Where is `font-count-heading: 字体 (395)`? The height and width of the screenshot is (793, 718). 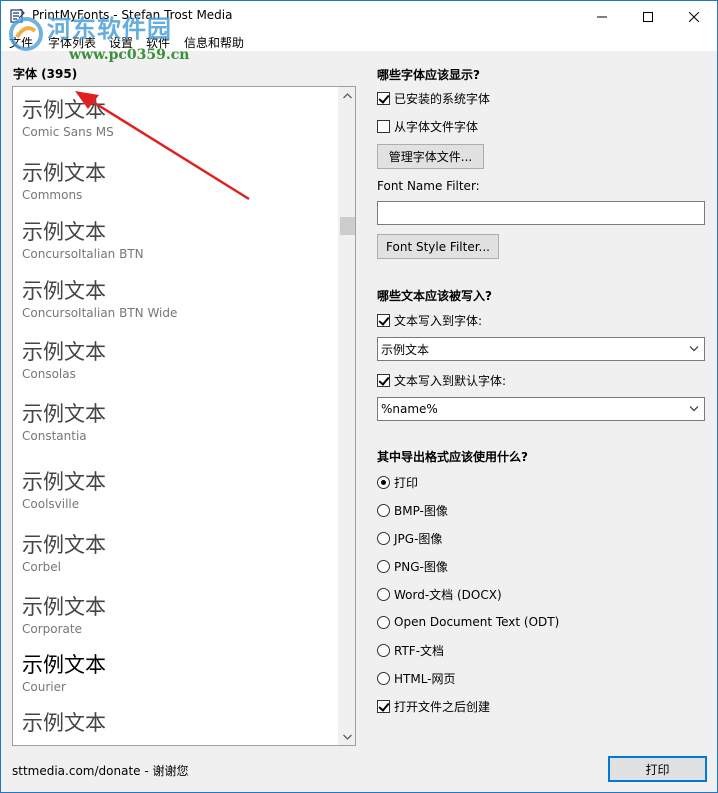
font-count-heading: 字体 (395) is located at coordinates (45, 74).